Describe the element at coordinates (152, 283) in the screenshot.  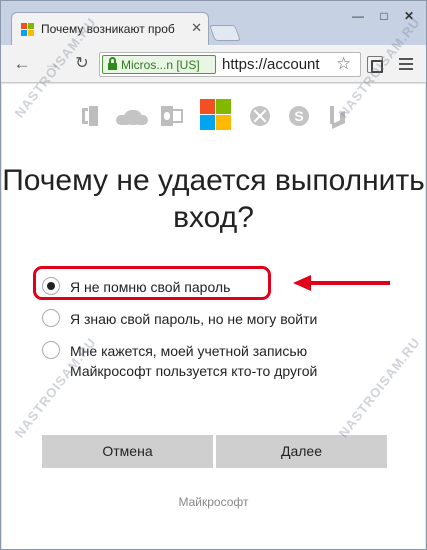
I see `annotation-highlight-box` at that location.